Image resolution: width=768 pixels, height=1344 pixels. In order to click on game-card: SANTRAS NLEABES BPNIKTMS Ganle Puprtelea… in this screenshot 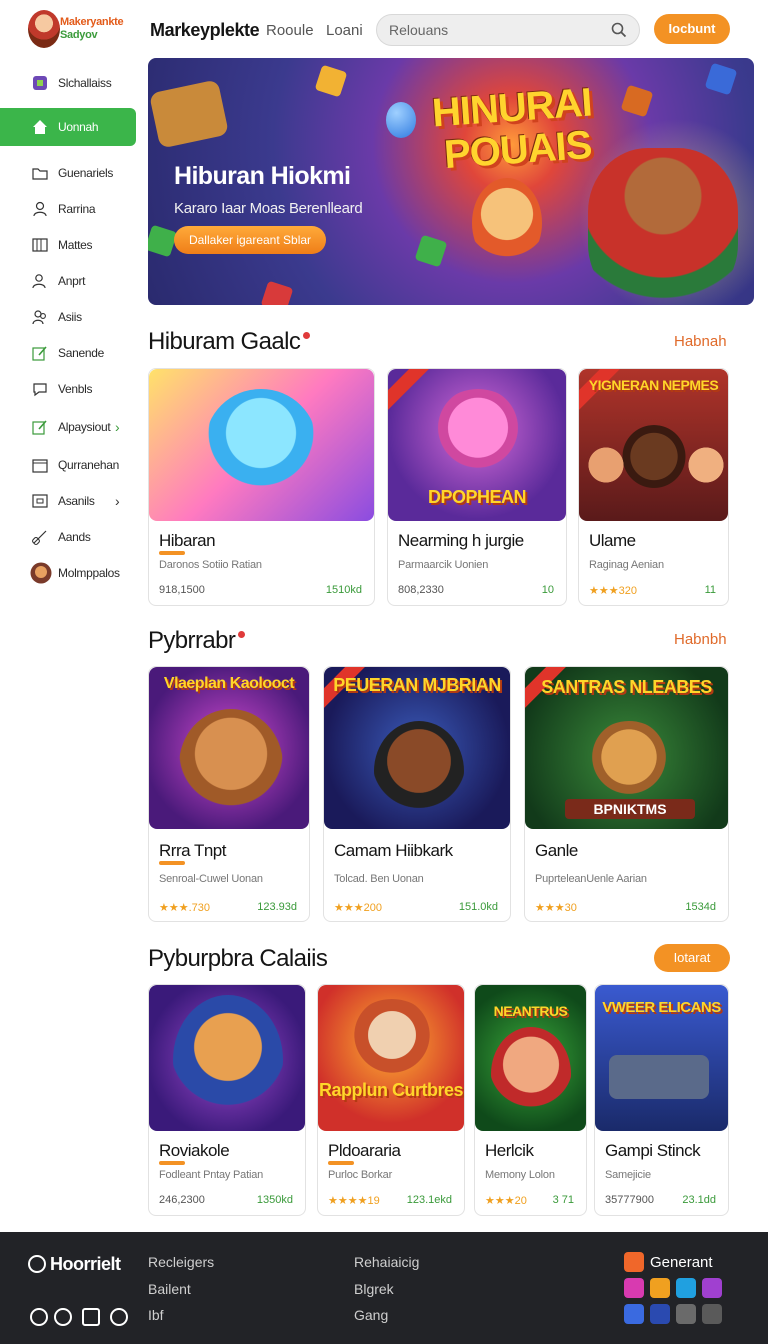, I will do `click(626, 794)`.